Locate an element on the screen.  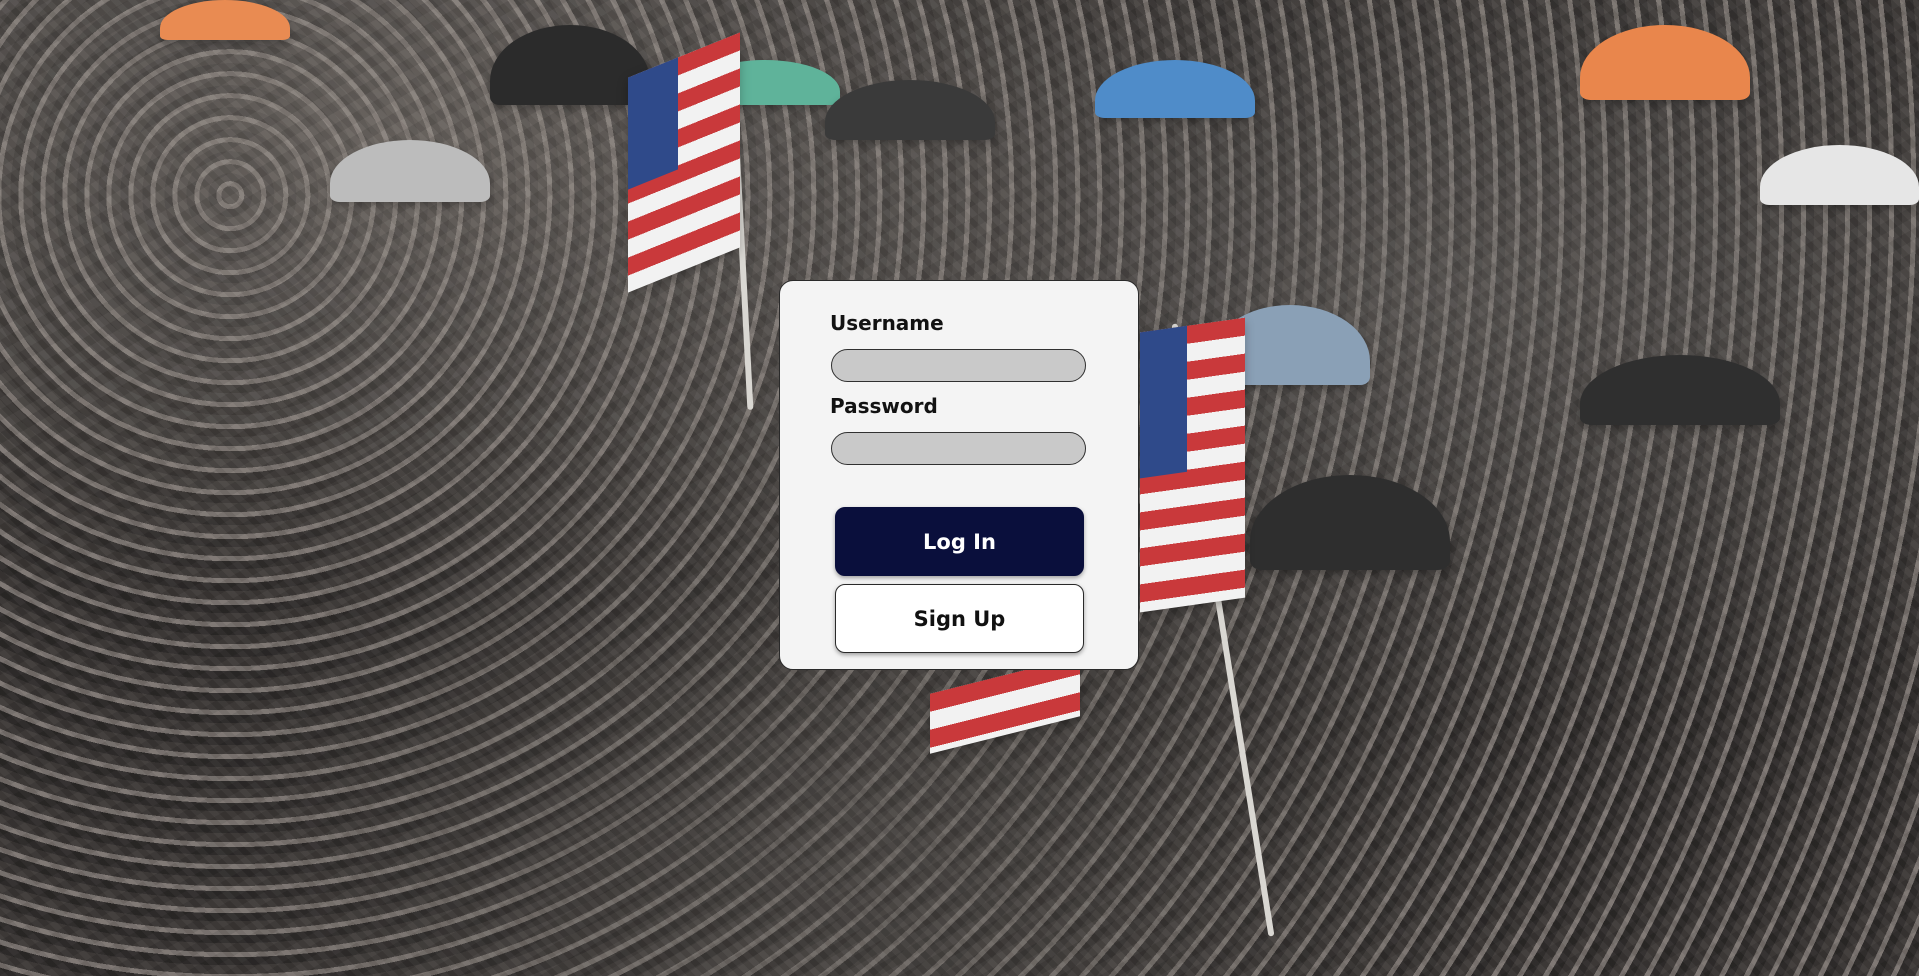
password-input is located at coordinates (958, 448).